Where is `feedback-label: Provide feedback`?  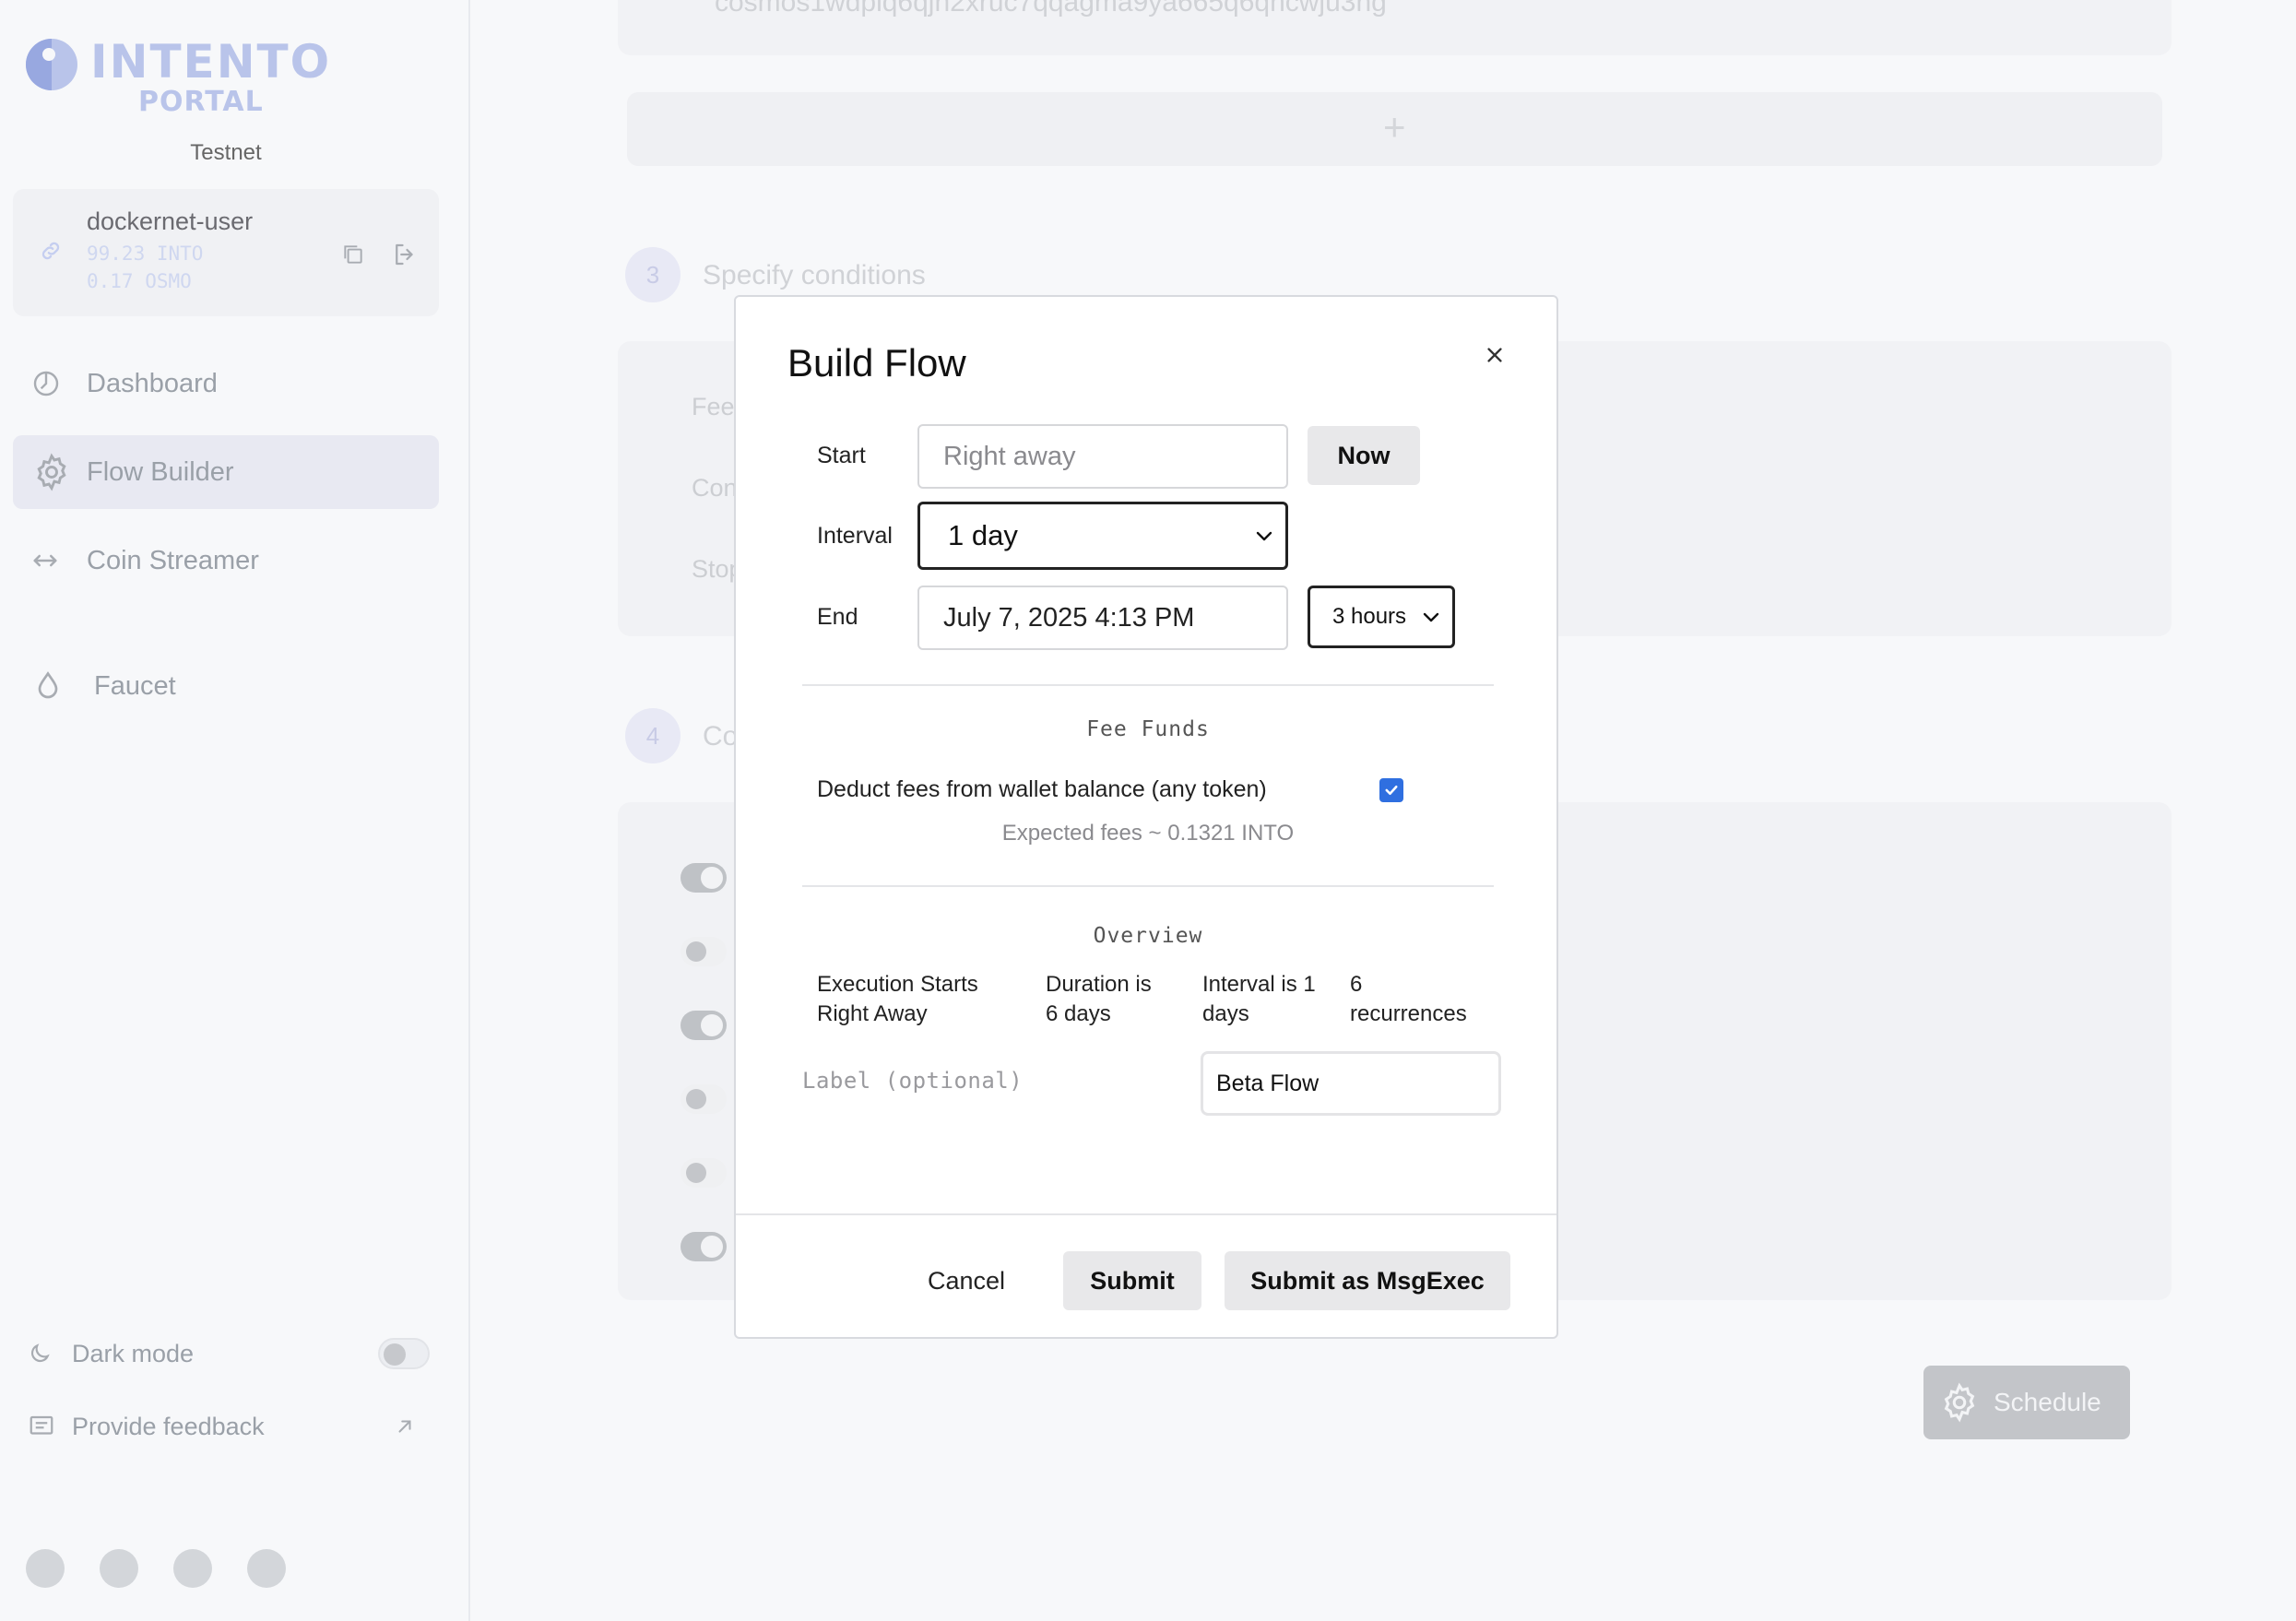
feedback-label: Provide feedback is located at coordinates (168, 1426).